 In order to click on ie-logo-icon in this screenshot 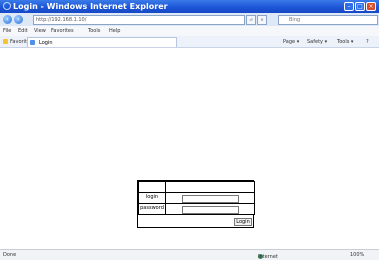, I will do `click(7, 6)`.